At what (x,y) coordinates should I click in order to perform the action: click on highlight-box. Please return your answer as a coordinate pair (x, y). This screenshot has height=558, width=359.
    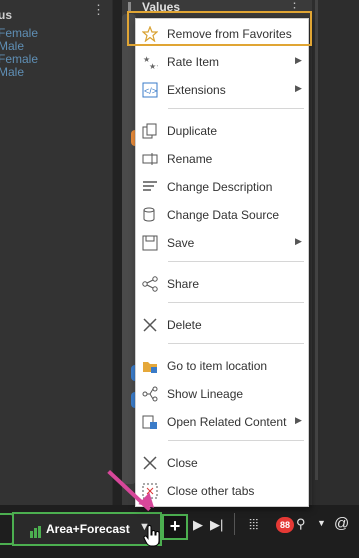
    Looking at the image, I should click on (219, 28).